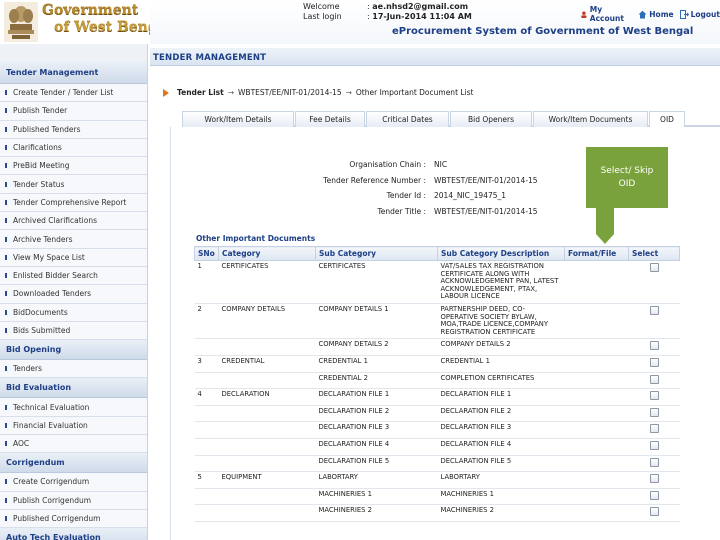 This screenshot has width=720, height=540. I want to click on tender-title-value: WBTEST/EE/NIT-01/2014-15, so click(486, 211).